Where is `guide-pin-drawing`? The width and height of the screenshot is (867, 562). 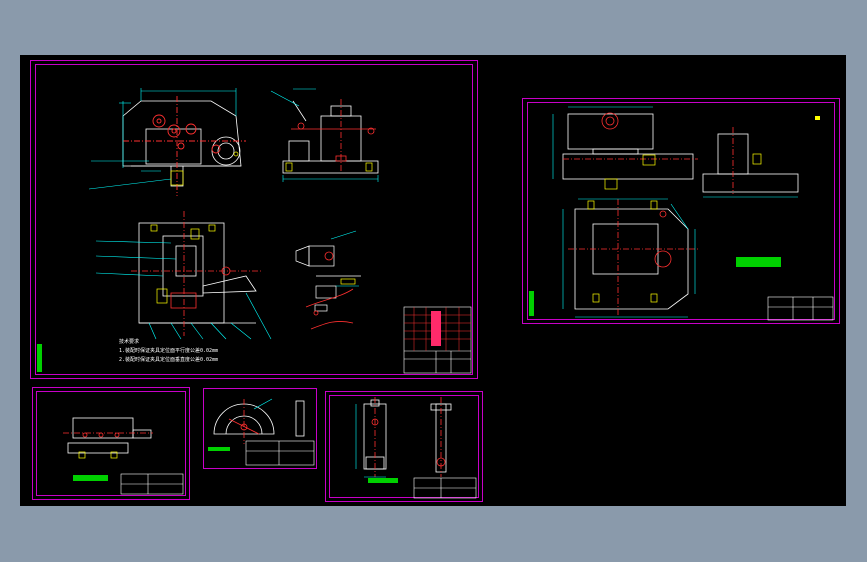
guide-pin-drawing is located at coordinates (416, 448).